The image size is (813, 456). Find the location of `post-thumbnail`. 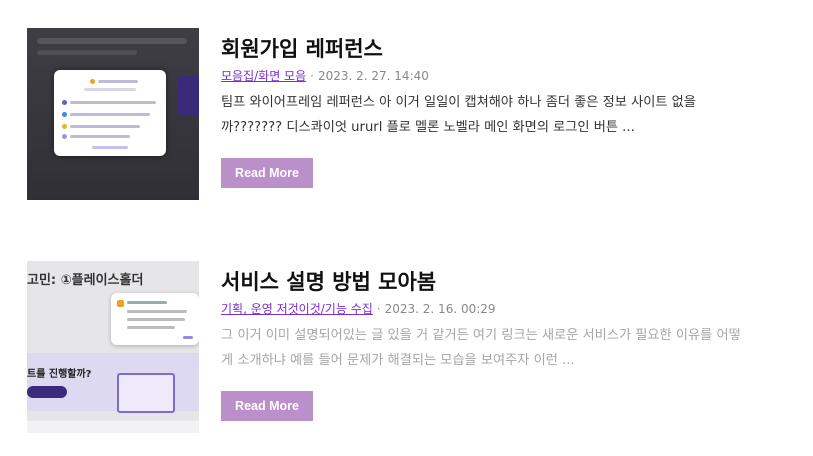

post-thumbnail is located at coordinates (113, 114).